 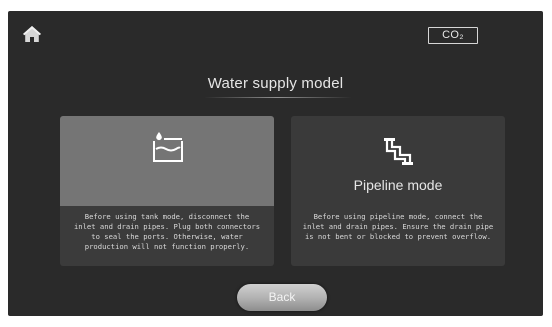 I want to click on page-title: Water supply model, so click(x=275, y=83).